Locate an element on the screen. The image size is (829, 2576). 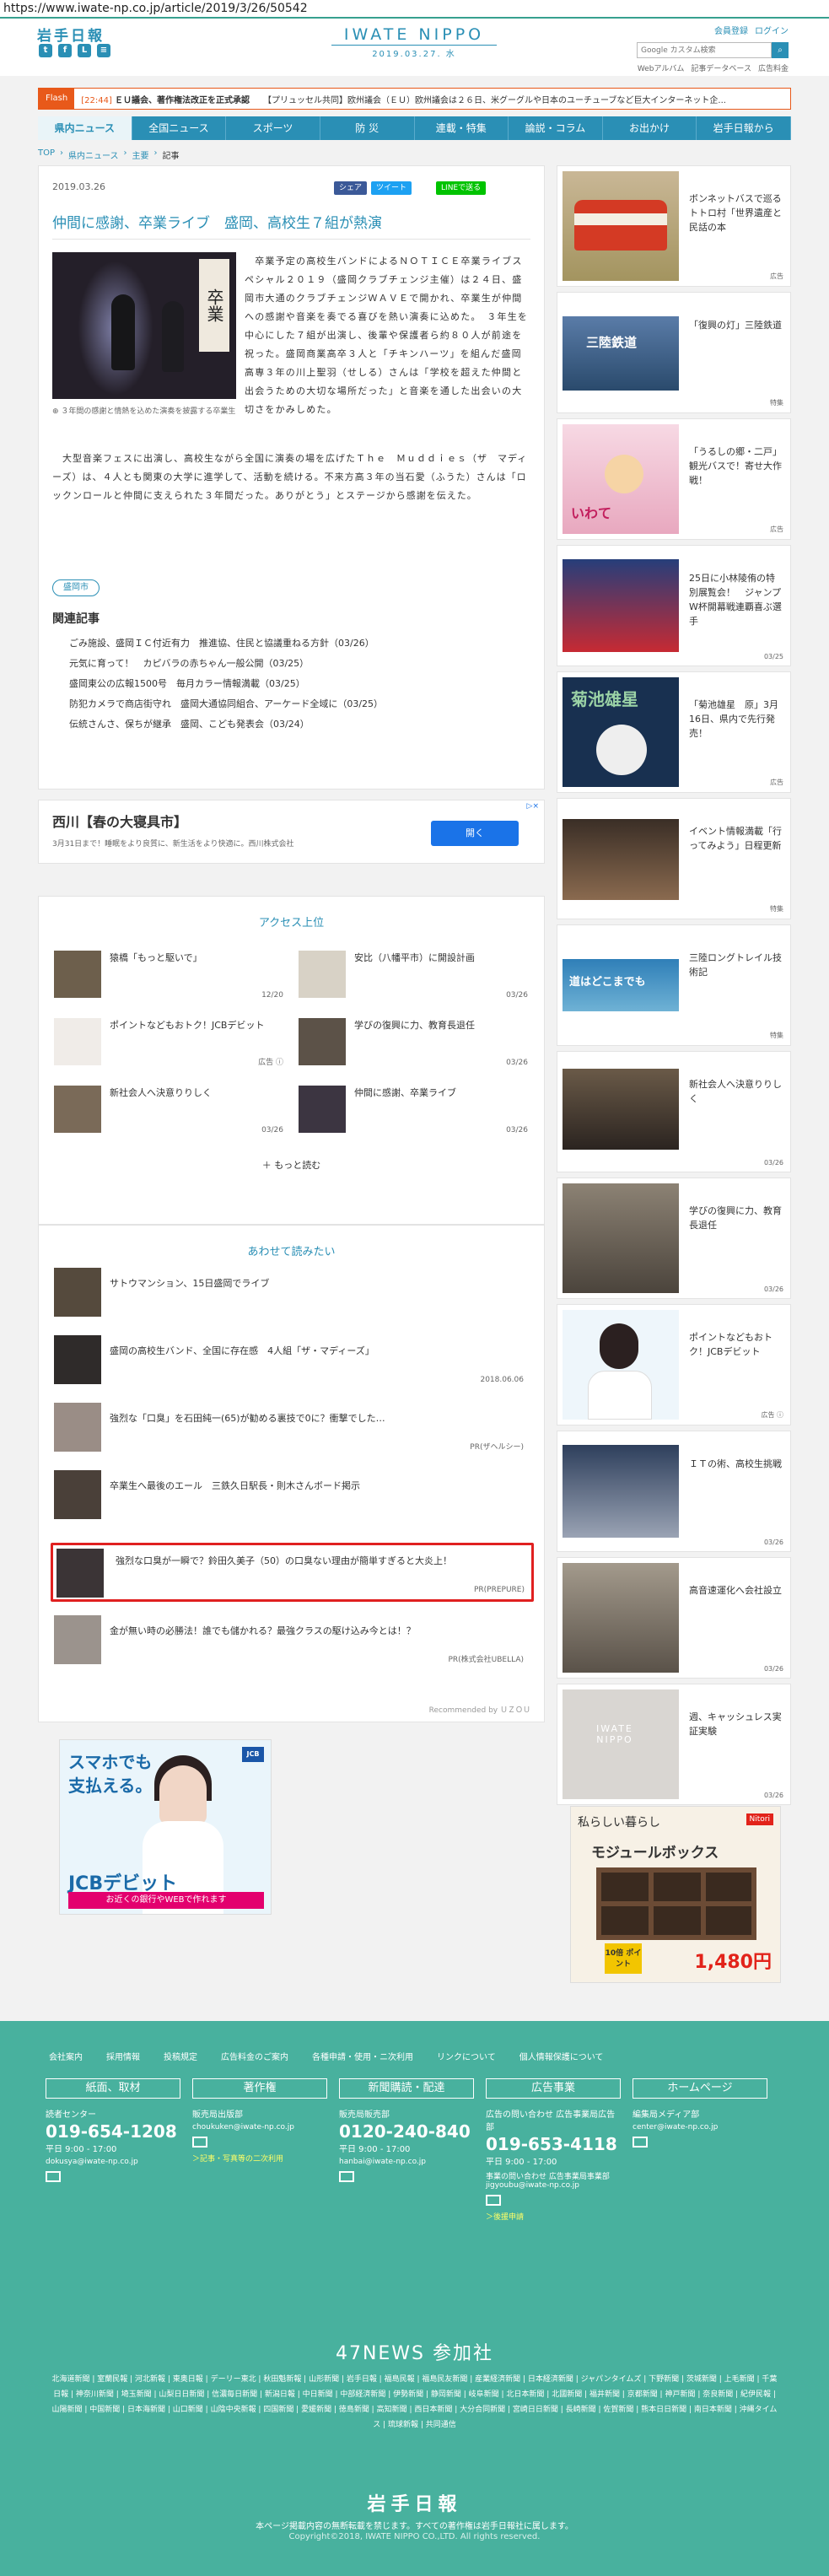
ad-open-button: 開く is located at coordinates (475, 833).